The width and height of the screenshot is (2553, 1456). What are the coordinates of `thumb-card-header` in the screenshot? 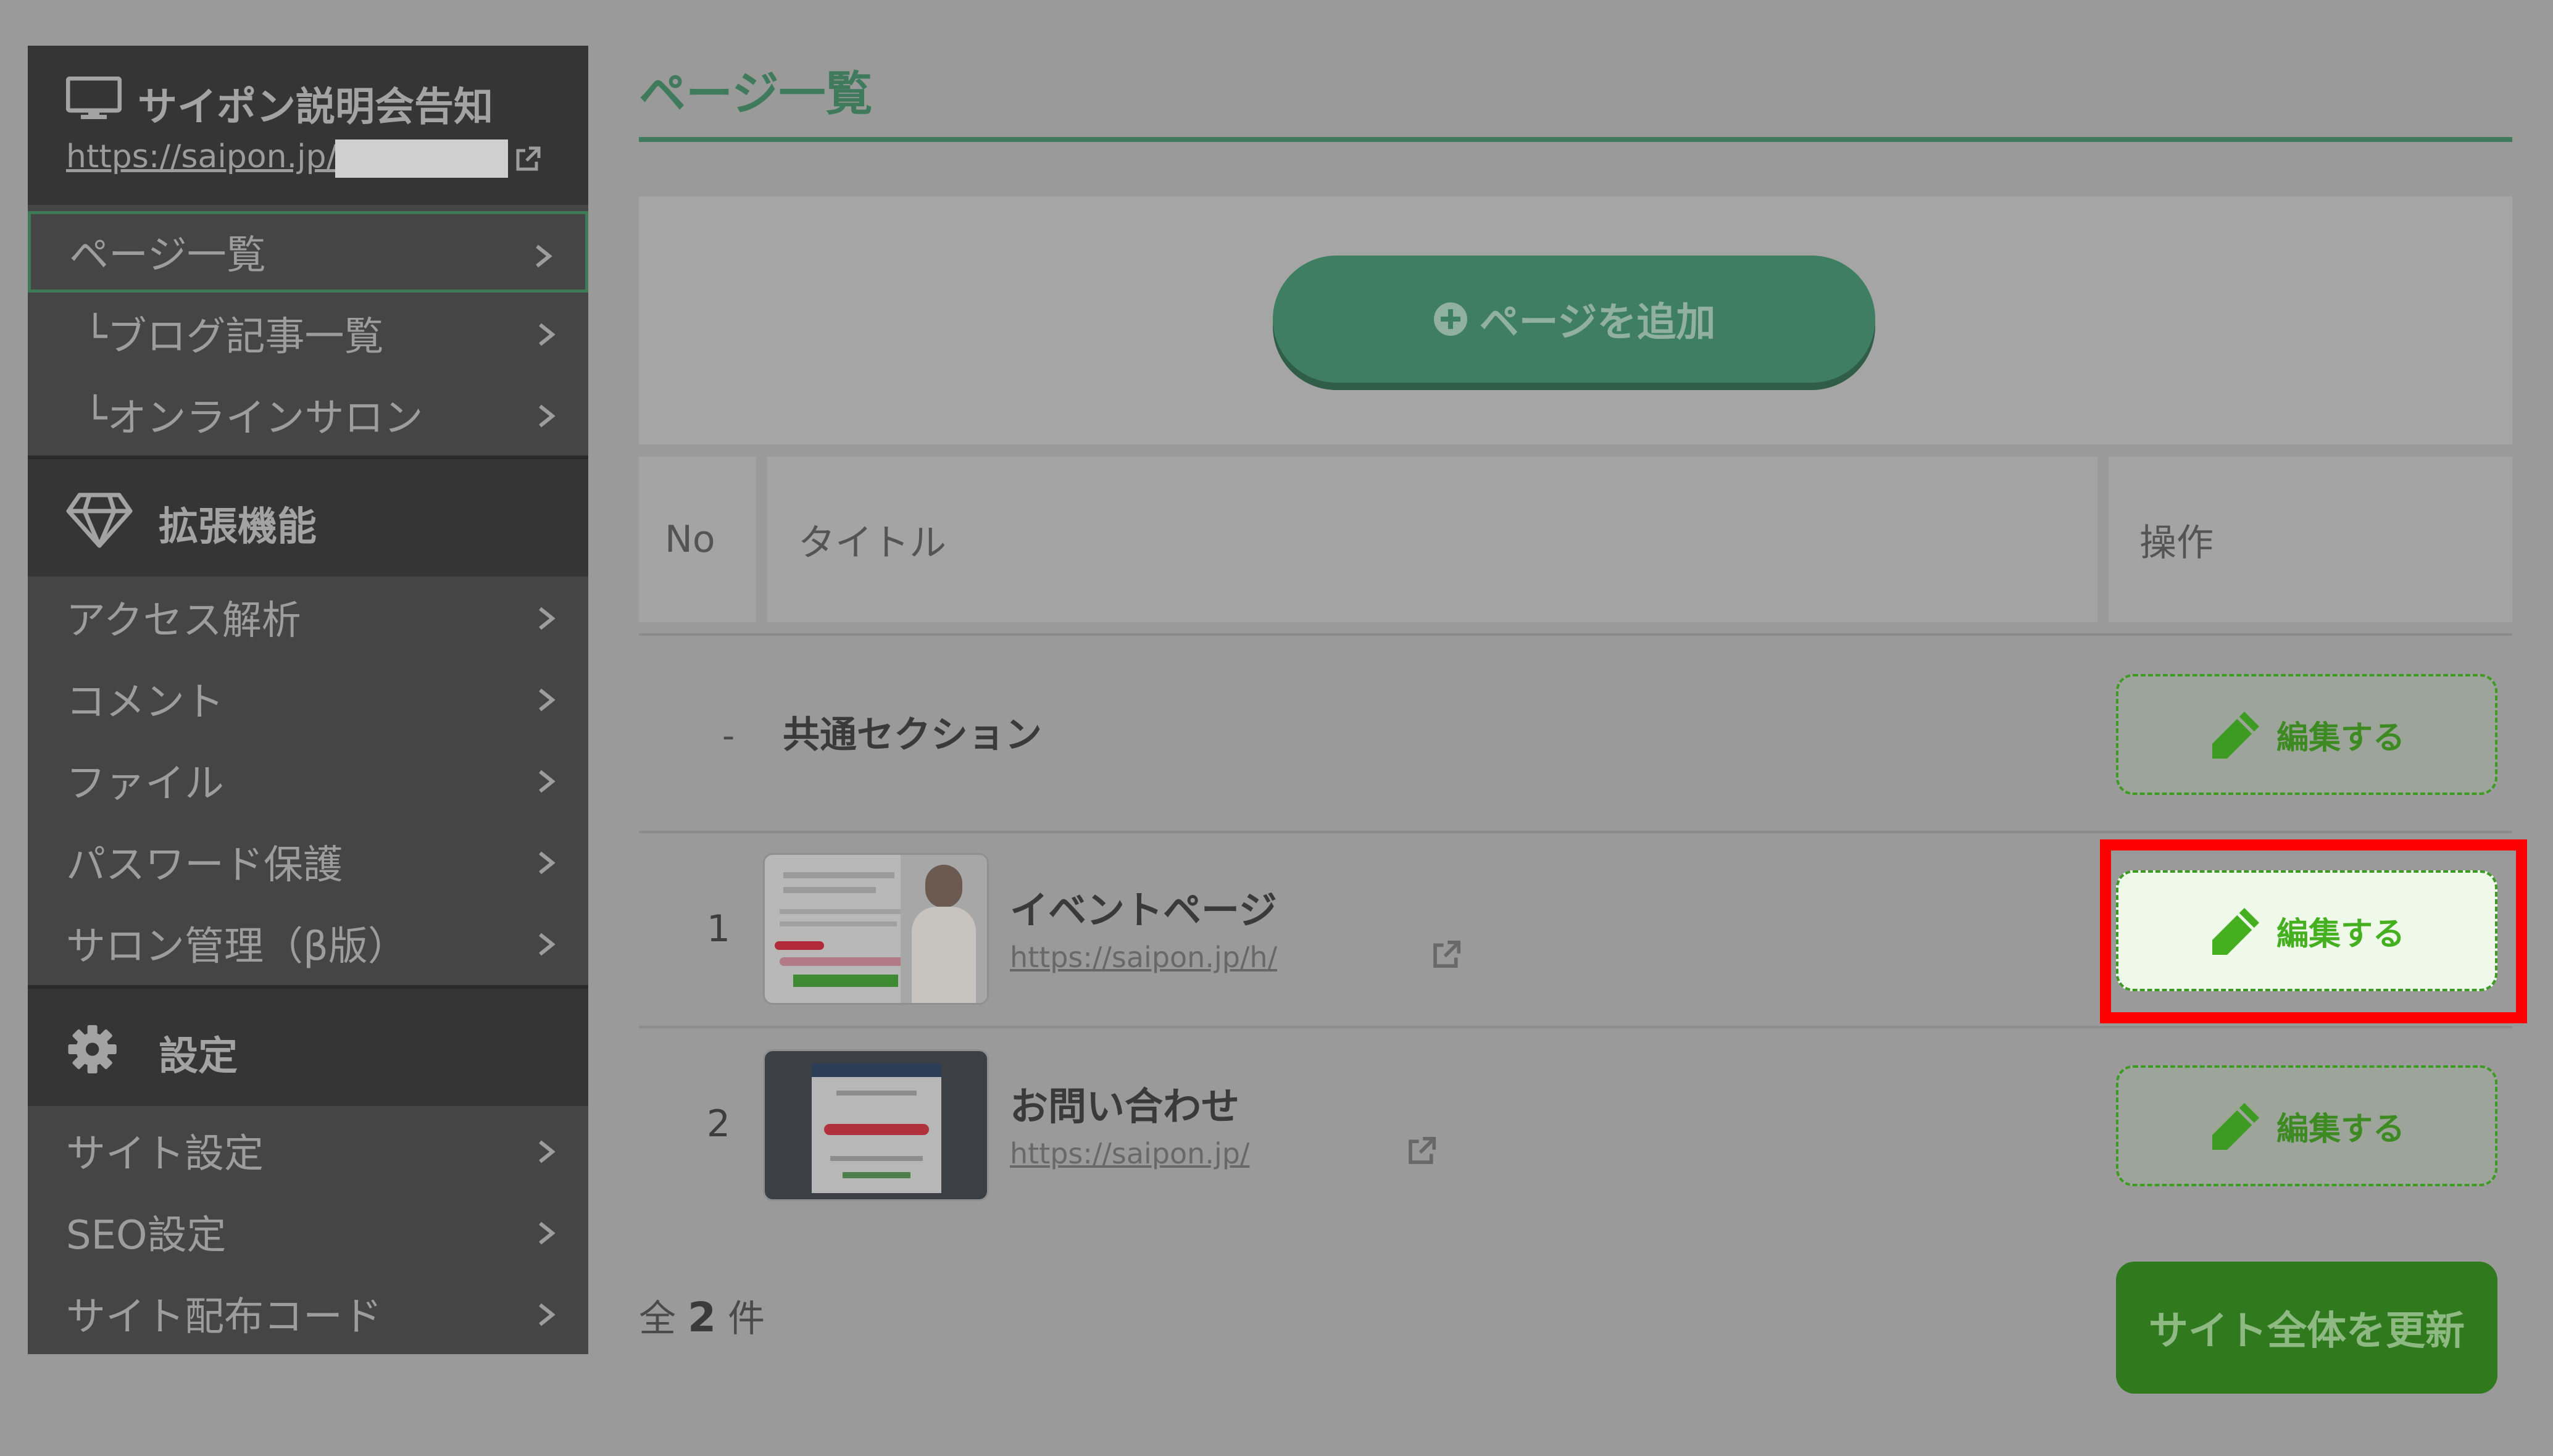 It's located at (877, 1070).